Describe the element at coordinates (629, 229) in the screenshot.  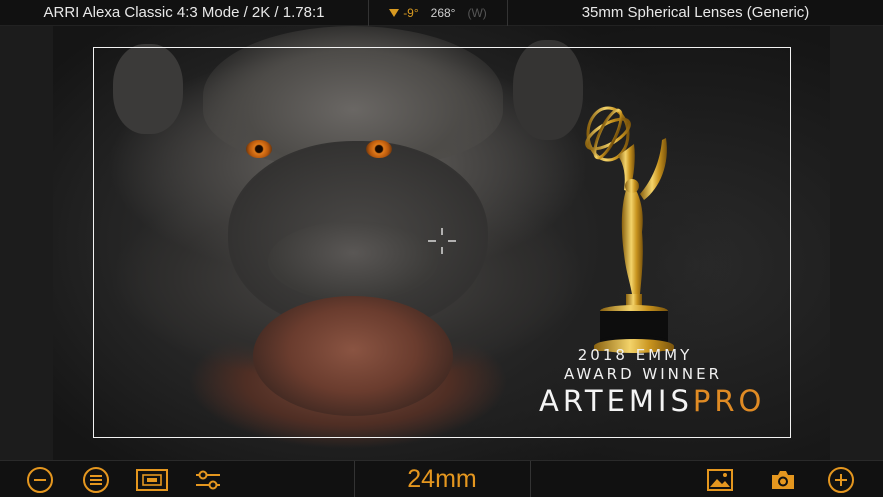
I see `emmy-statuette-icon` at that location.